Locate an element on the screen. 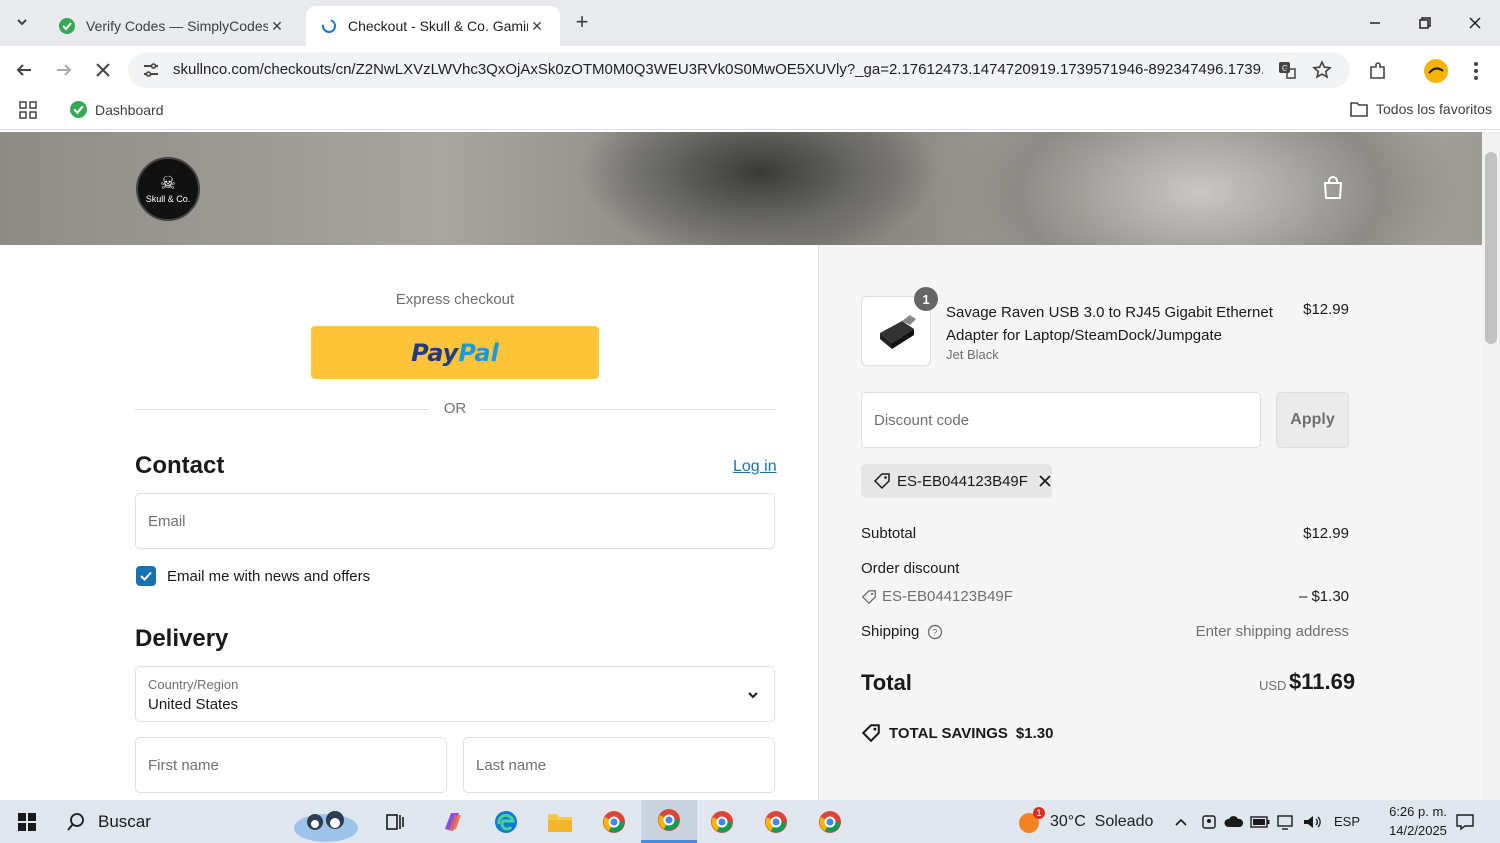  remove-discount-icon is located at coordinates (1045, 481).